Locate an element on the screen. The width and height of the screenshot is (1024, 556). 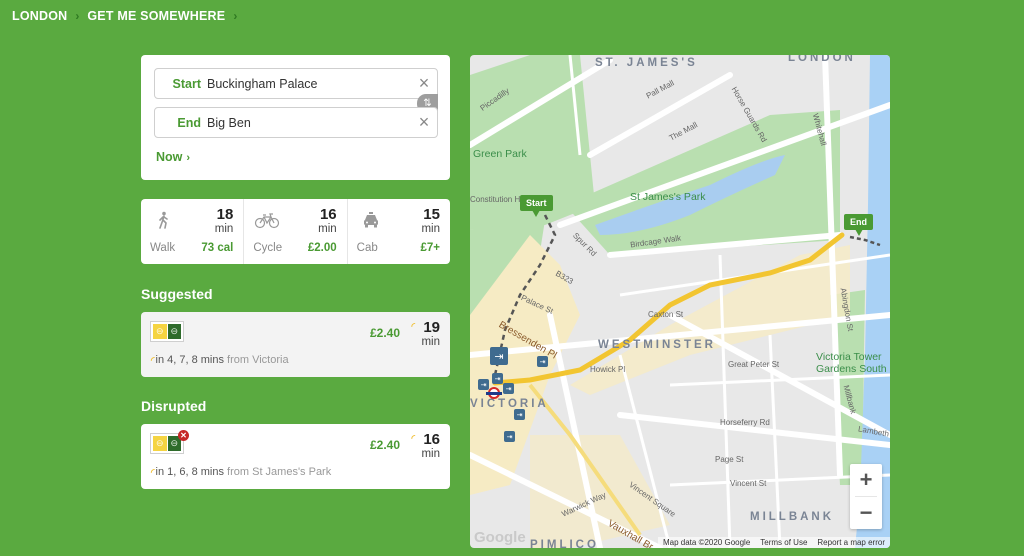
terms-of-use-link: Terms of Use is located at coordinates (783, 542).